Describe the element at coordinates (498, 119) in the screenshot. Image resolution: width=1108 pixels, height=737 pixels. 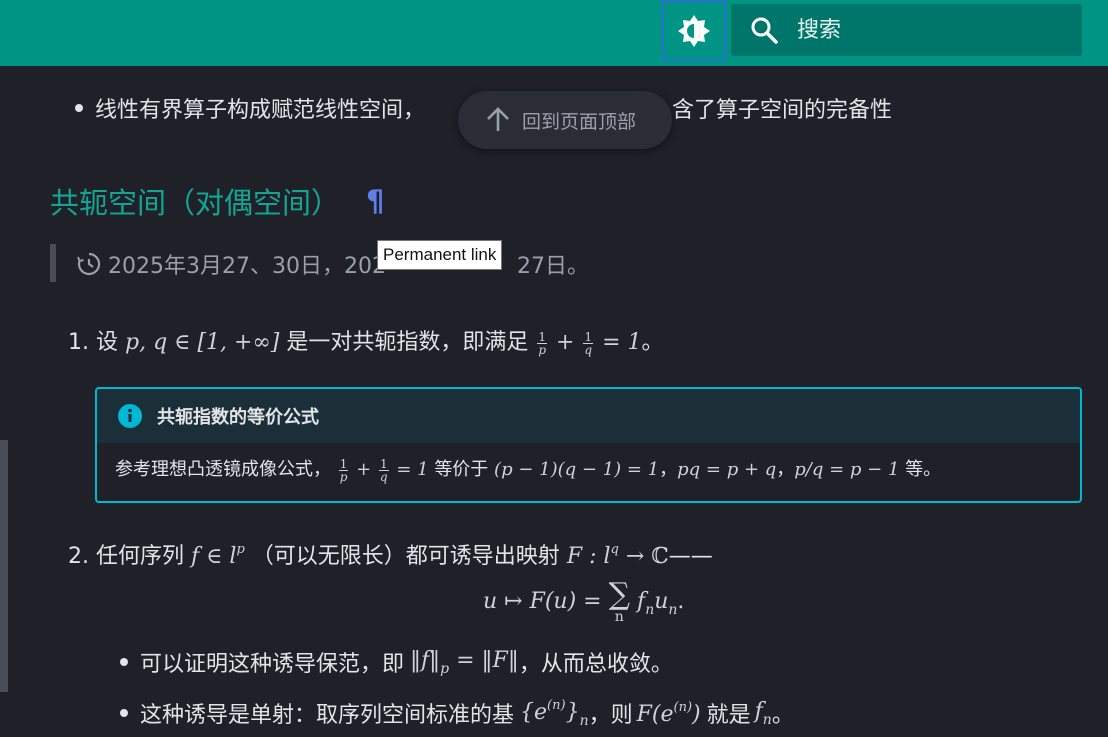
I see `arrow-up-icon` at that location.